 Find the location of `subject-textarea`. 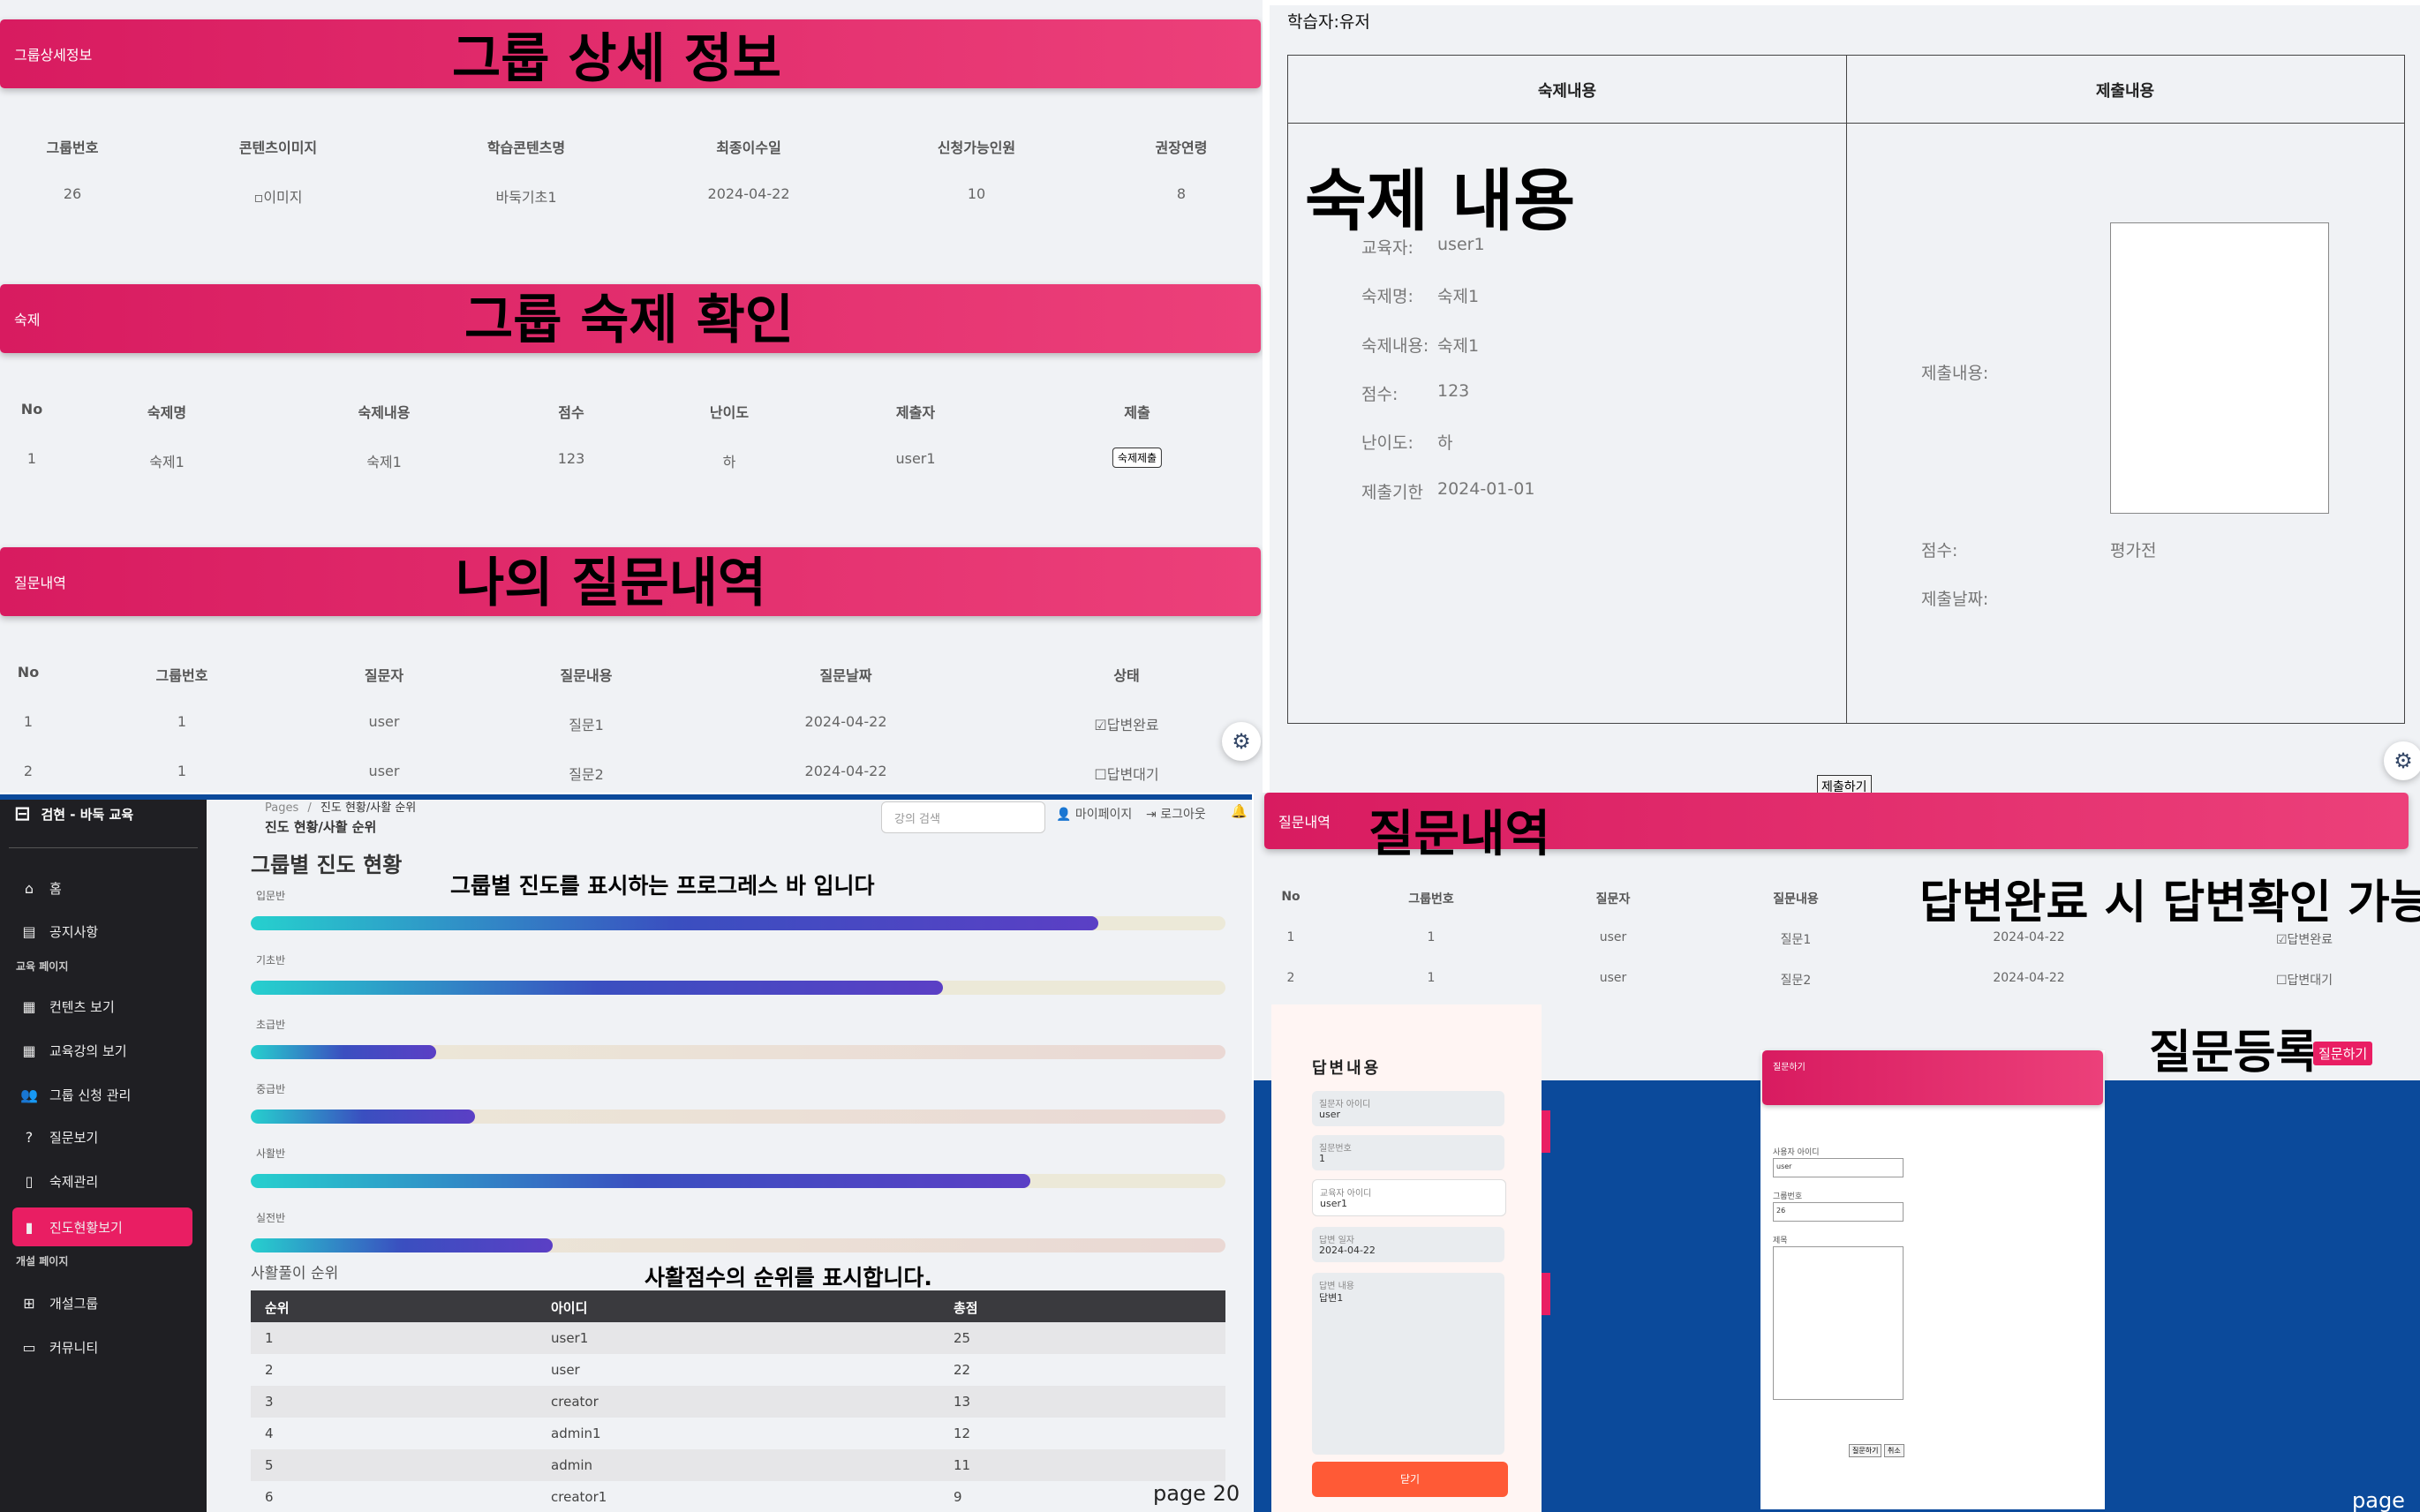

subject-textarea is located at coordinates (1838, 1323).